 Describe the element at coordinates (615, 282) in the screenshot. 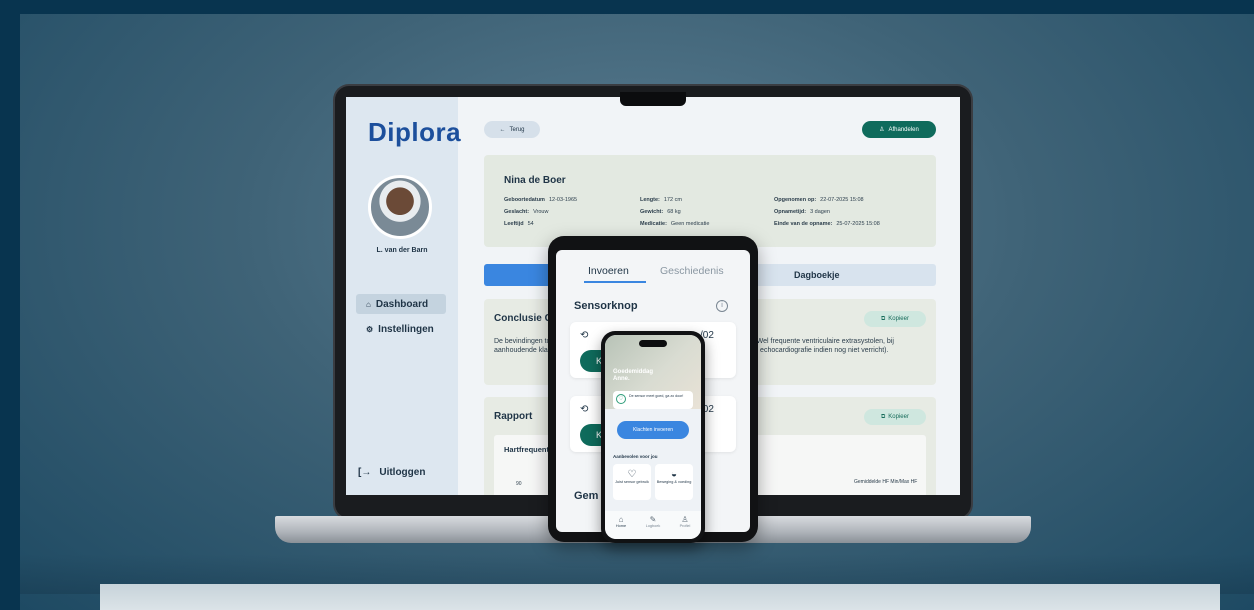

I see `tab-underline` at that location.